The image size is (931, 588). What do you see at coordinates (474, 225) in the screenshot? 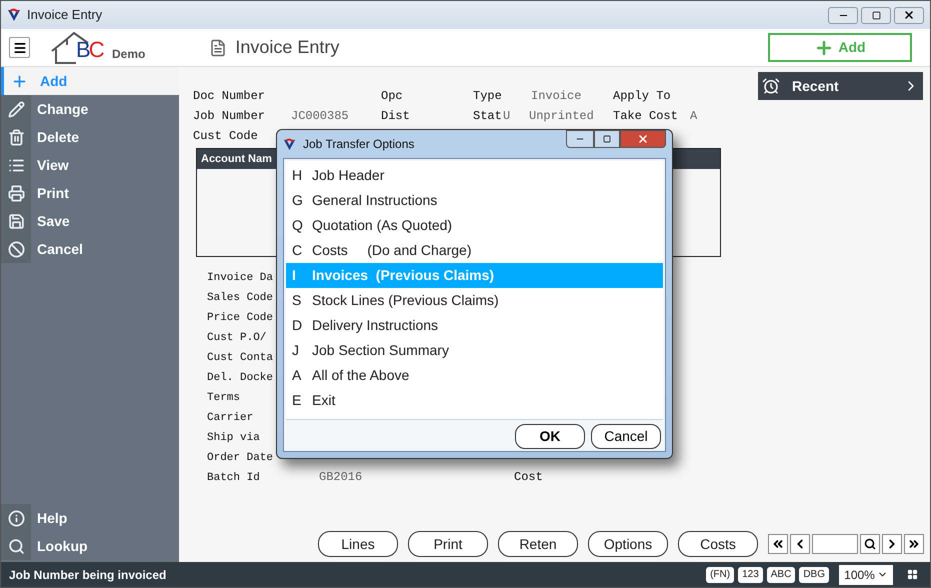
I see `option-item: Q Quotation (As Quoted)` at bounding box center [474, 225].